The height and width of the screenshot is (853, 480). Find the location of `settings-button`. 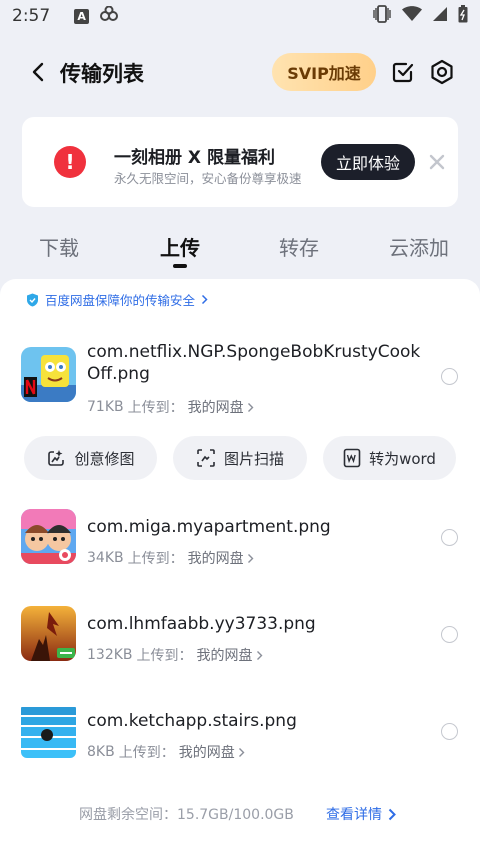

settings-button is located at coordinates (442, 72).